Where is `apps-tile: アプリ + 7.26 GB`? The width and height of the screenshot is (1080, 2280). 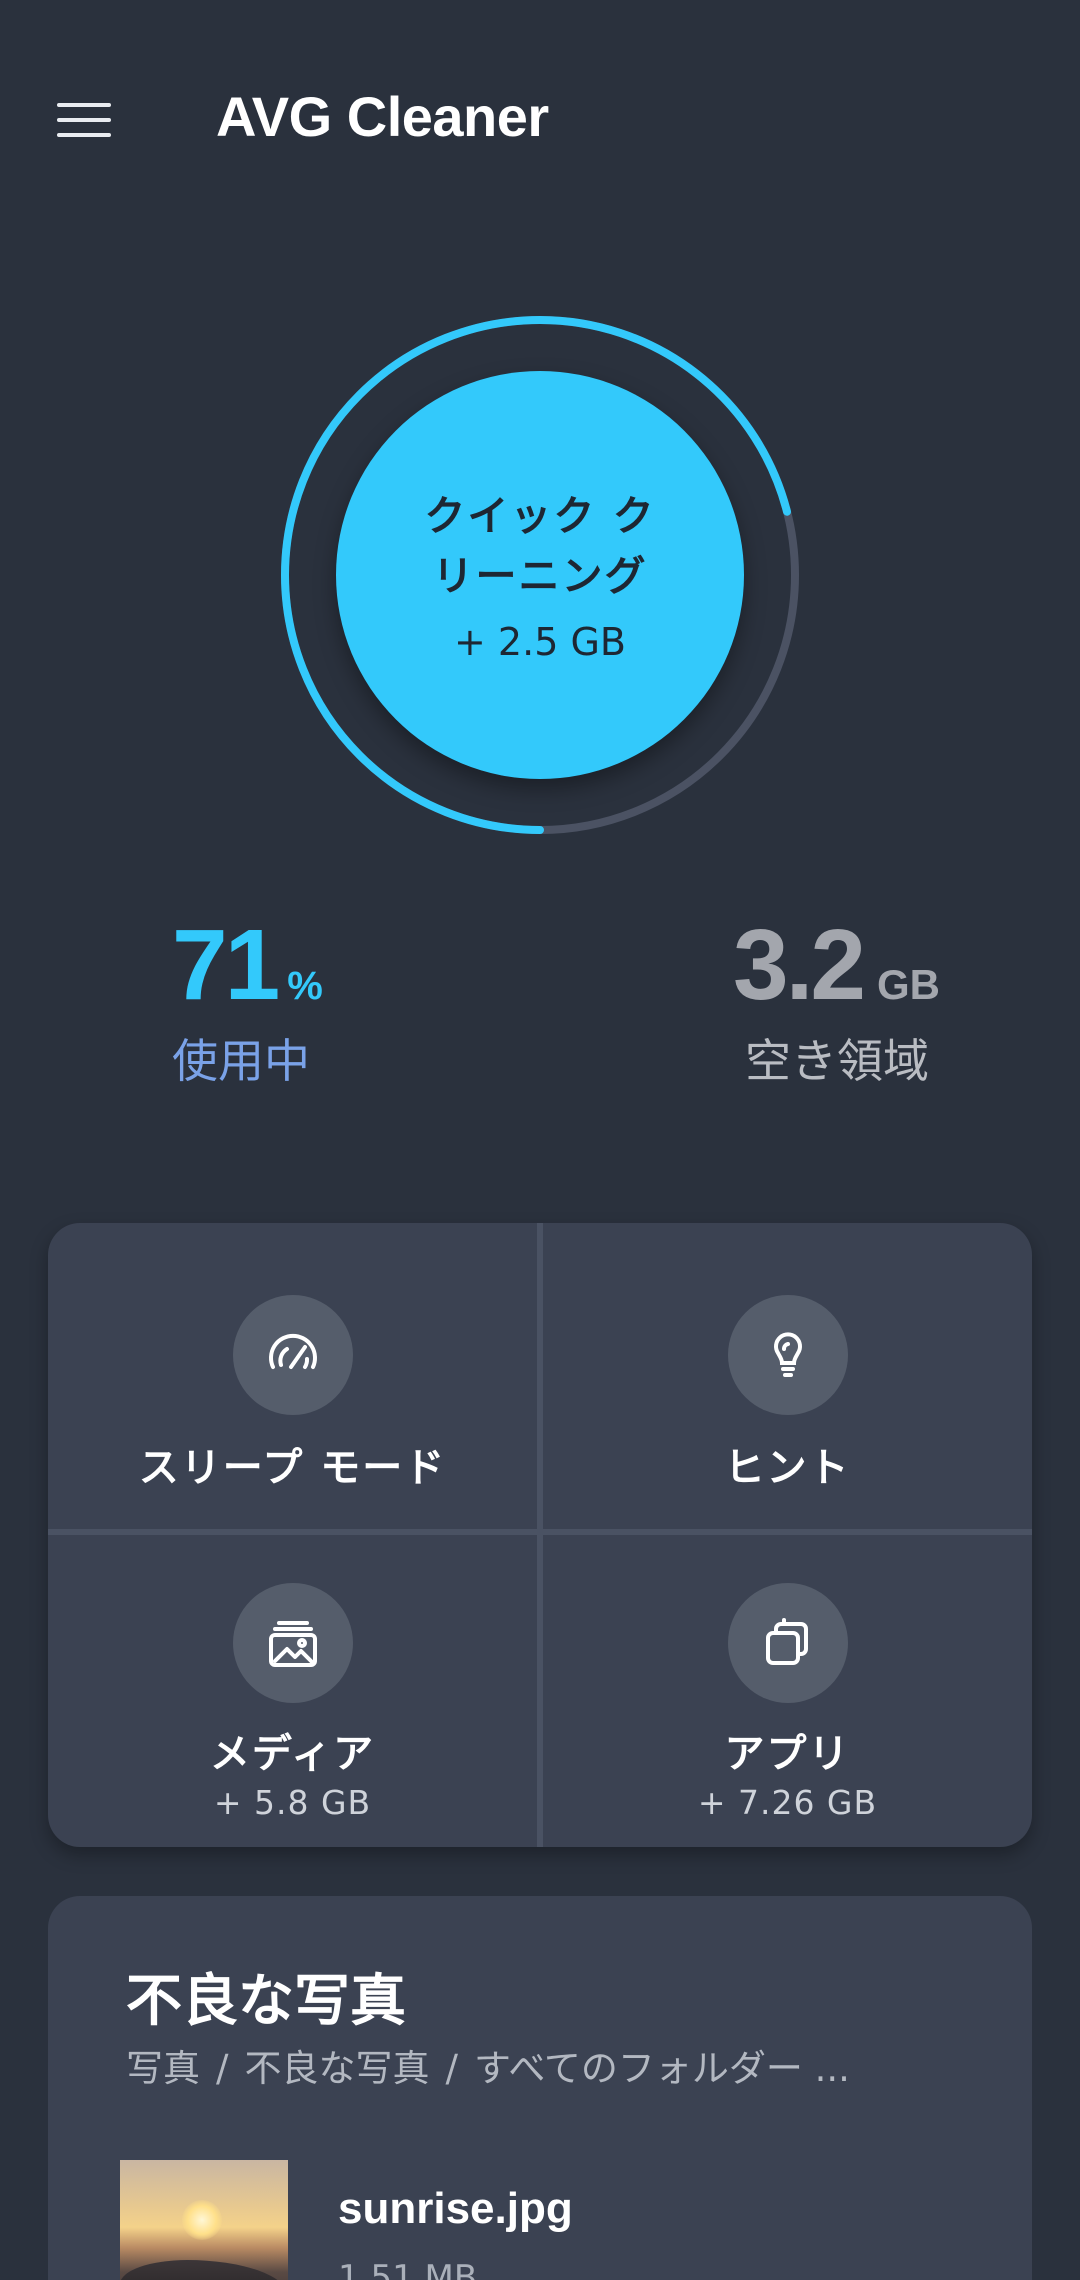
apps-tile: アプリ + 7.26 GB is located at coordinates (787, 1688).